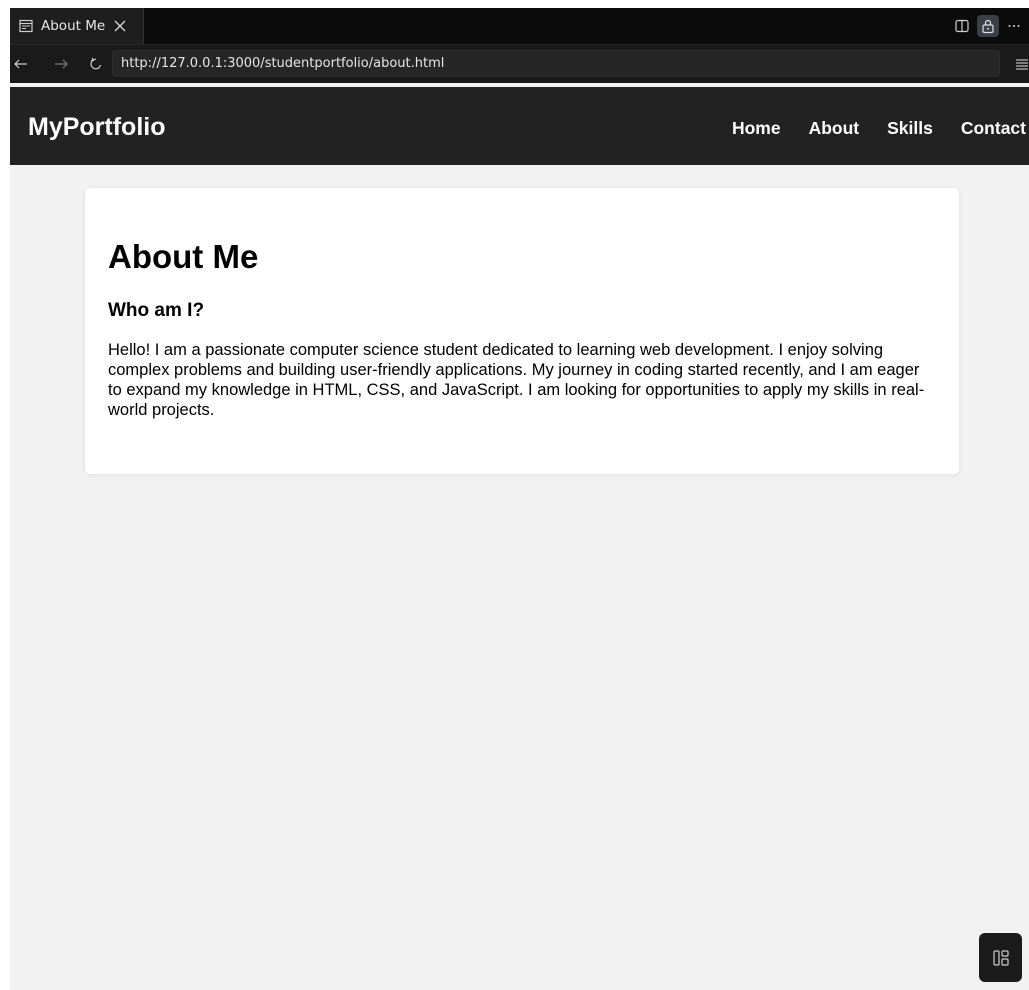 The width and height of the screenshot is (1029, 990). I want to click on site-header: MyPortfolio Home About Skills Contact, so click(519, 126).